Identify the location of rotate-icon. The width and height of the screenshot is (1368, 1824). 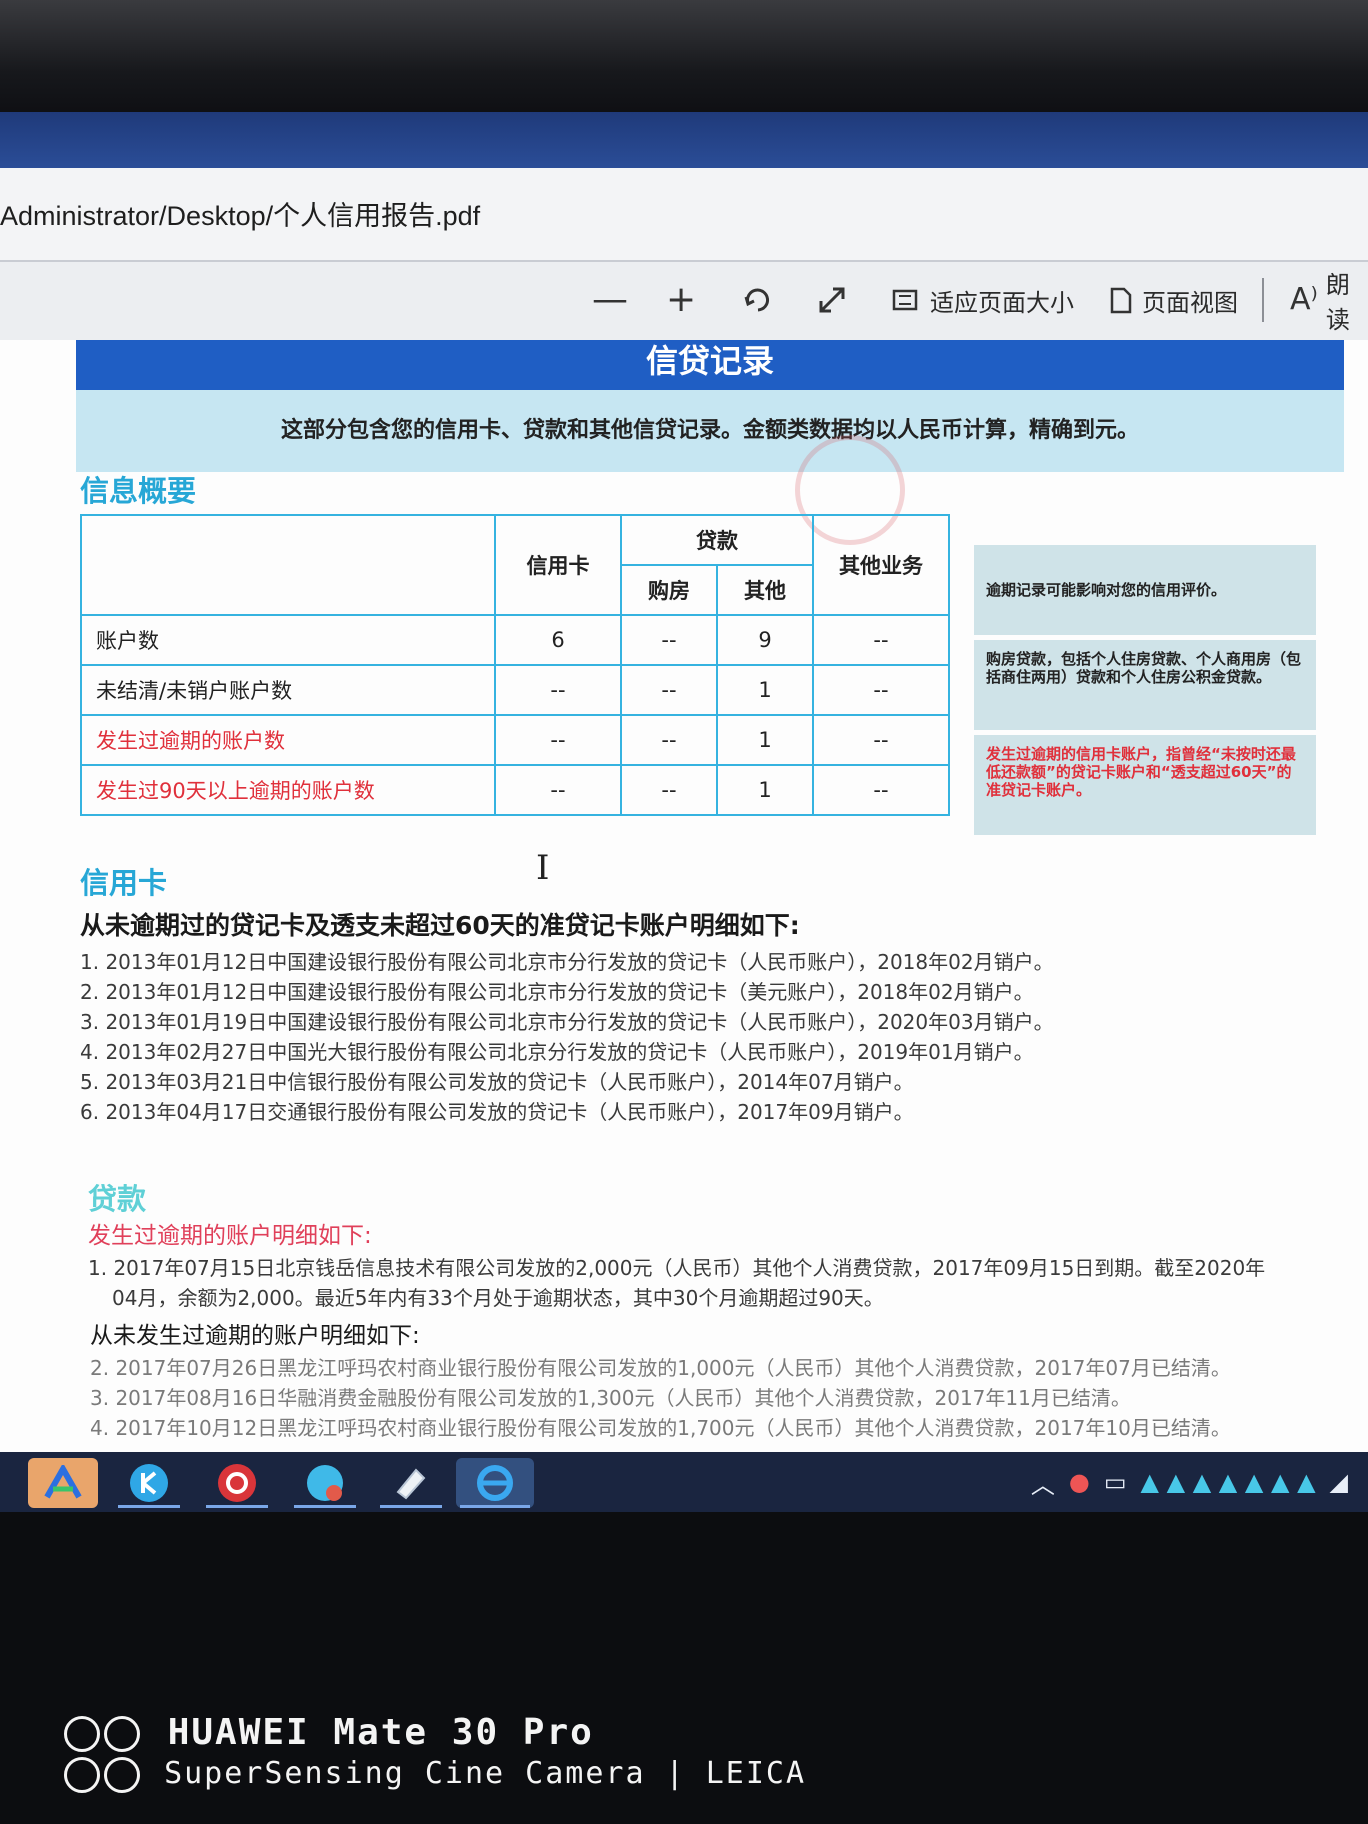
(757, 300).